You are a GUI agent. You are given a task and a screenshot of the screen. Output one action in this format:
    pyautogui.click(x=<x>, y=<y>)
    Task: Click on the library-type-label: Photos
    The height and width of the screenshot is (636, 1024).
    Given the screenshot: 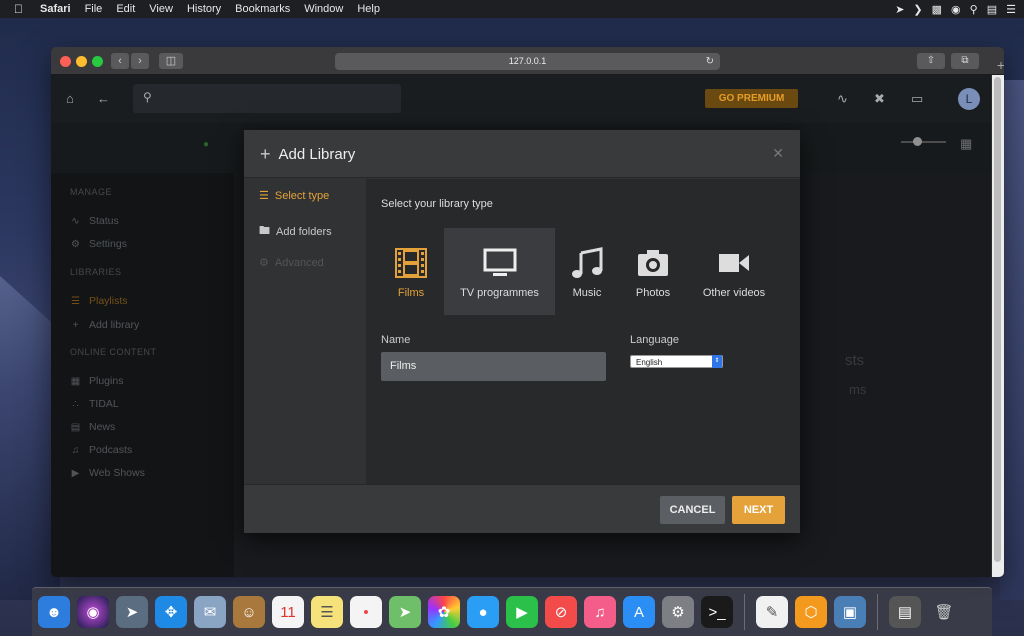 What is the action you would take?
    pyautogui.click(x=653, y=292)
    